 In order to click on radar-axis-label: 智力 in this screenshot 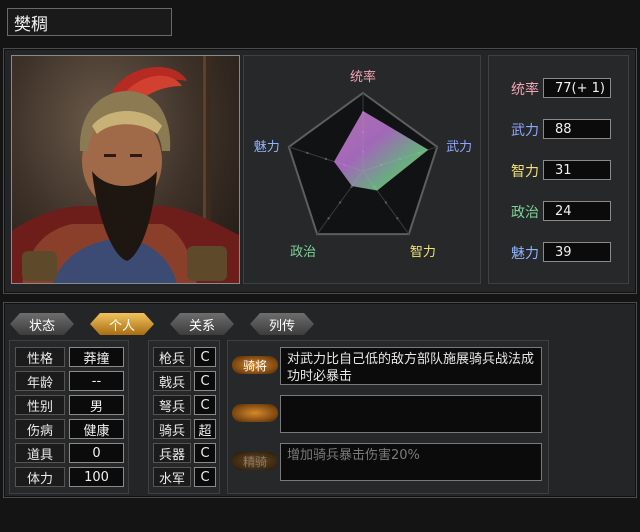, I will do `click(423, 252)`.